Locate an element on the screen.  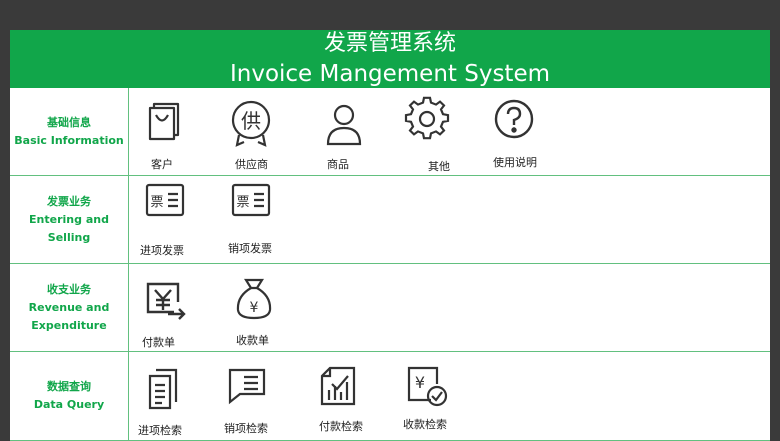
section-title-en-line1: Revenue and is located at coordinates (69, 307).